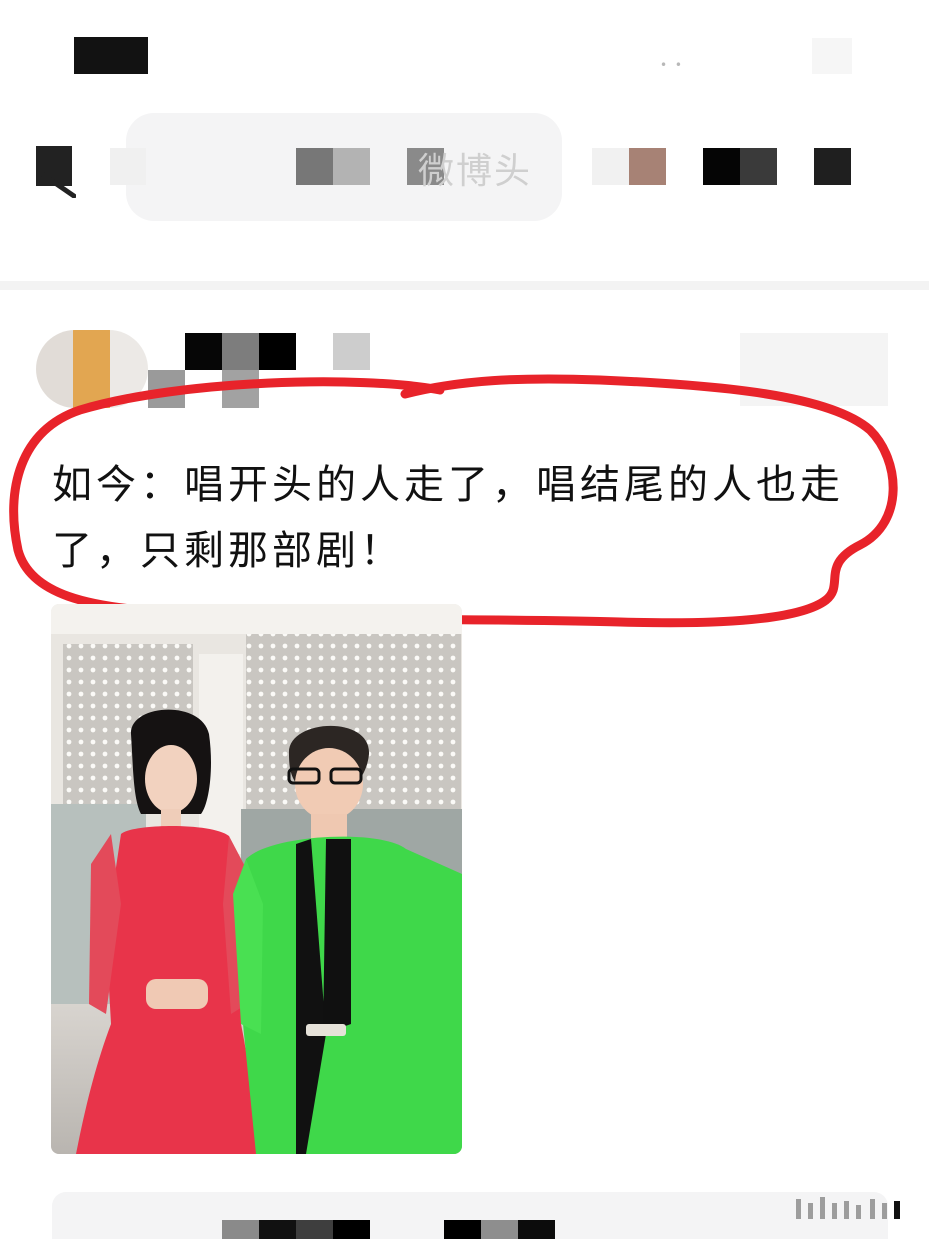 This screenshot has height=1239, width=929. Describe the element at coordinates (473, 171) in the screenshot. I see `search-text: 微博头` at that location.